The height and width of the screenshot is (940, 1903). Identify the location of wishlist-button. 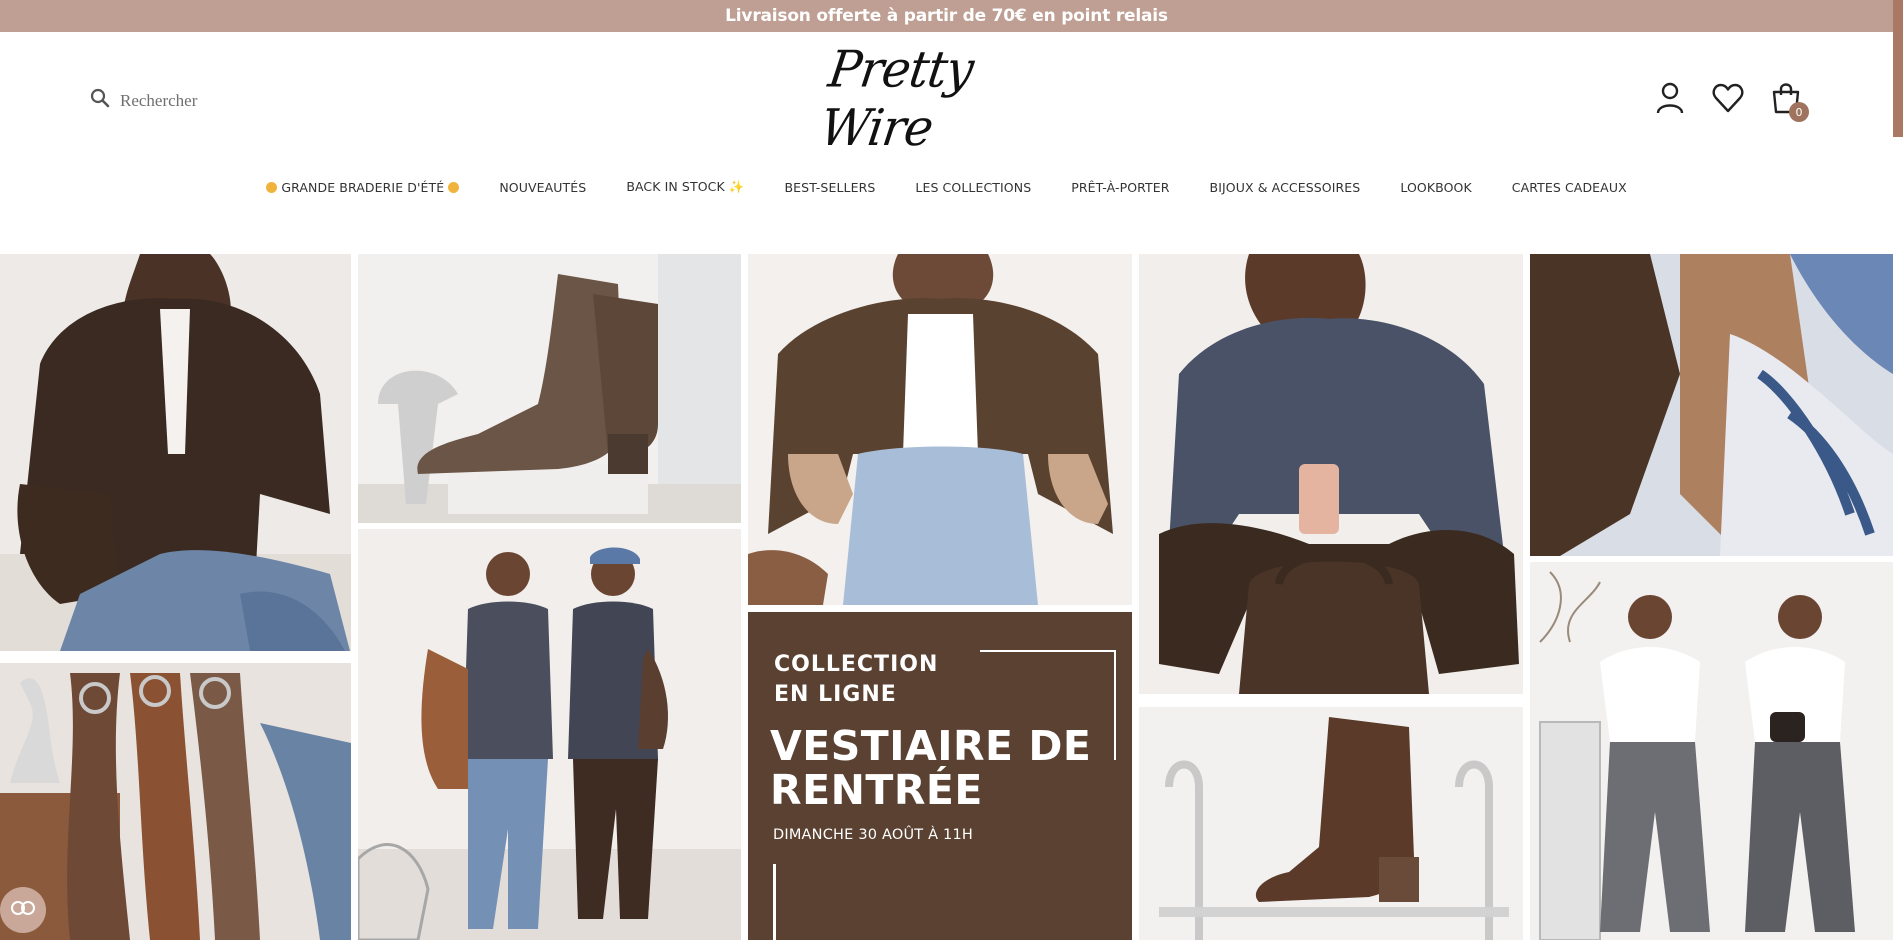
(1728, 100).